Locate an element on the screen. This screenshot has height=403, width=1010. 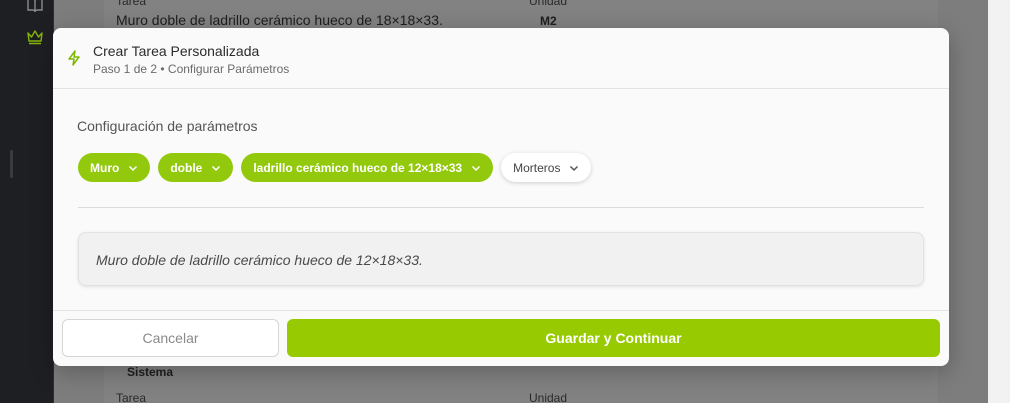
chip-muro-dropdown: Muro is located at coordinates (114, 167).